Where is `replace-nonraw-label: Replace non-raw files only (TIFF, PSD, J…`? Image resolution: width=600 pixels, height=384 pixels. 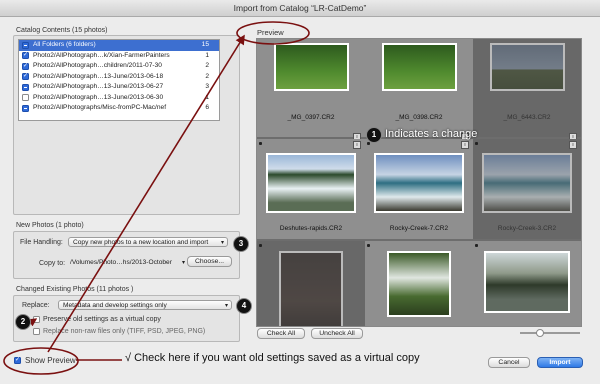 replace-nonraw-label: Replace non-raw files only (TIFF, PSD, J… is located at coordinates (124, 331).